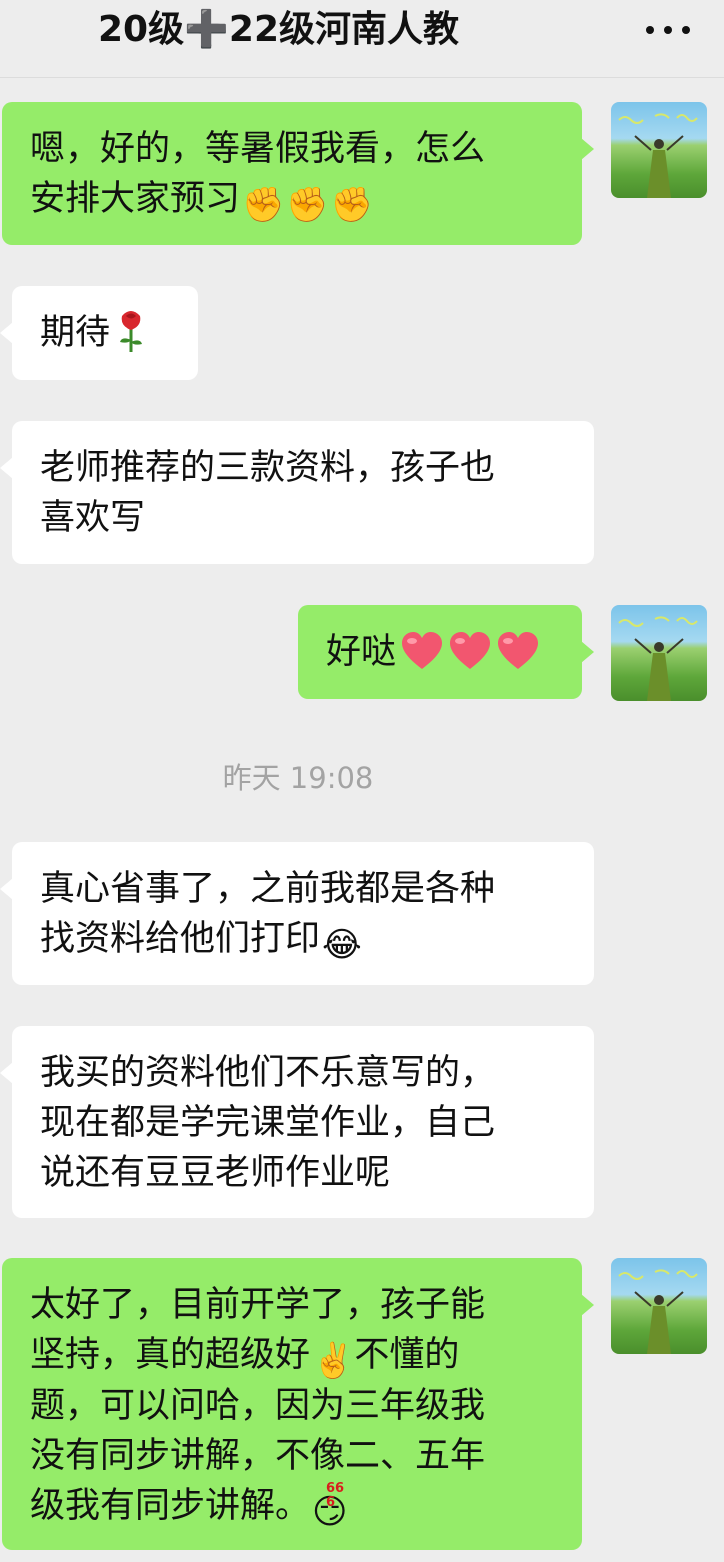 This screenshot has height=1562, width=724. What do you see at coordinates (75, 333) in the screenshot?
I see `message-text: 期待` at bounding box center [75, 333].